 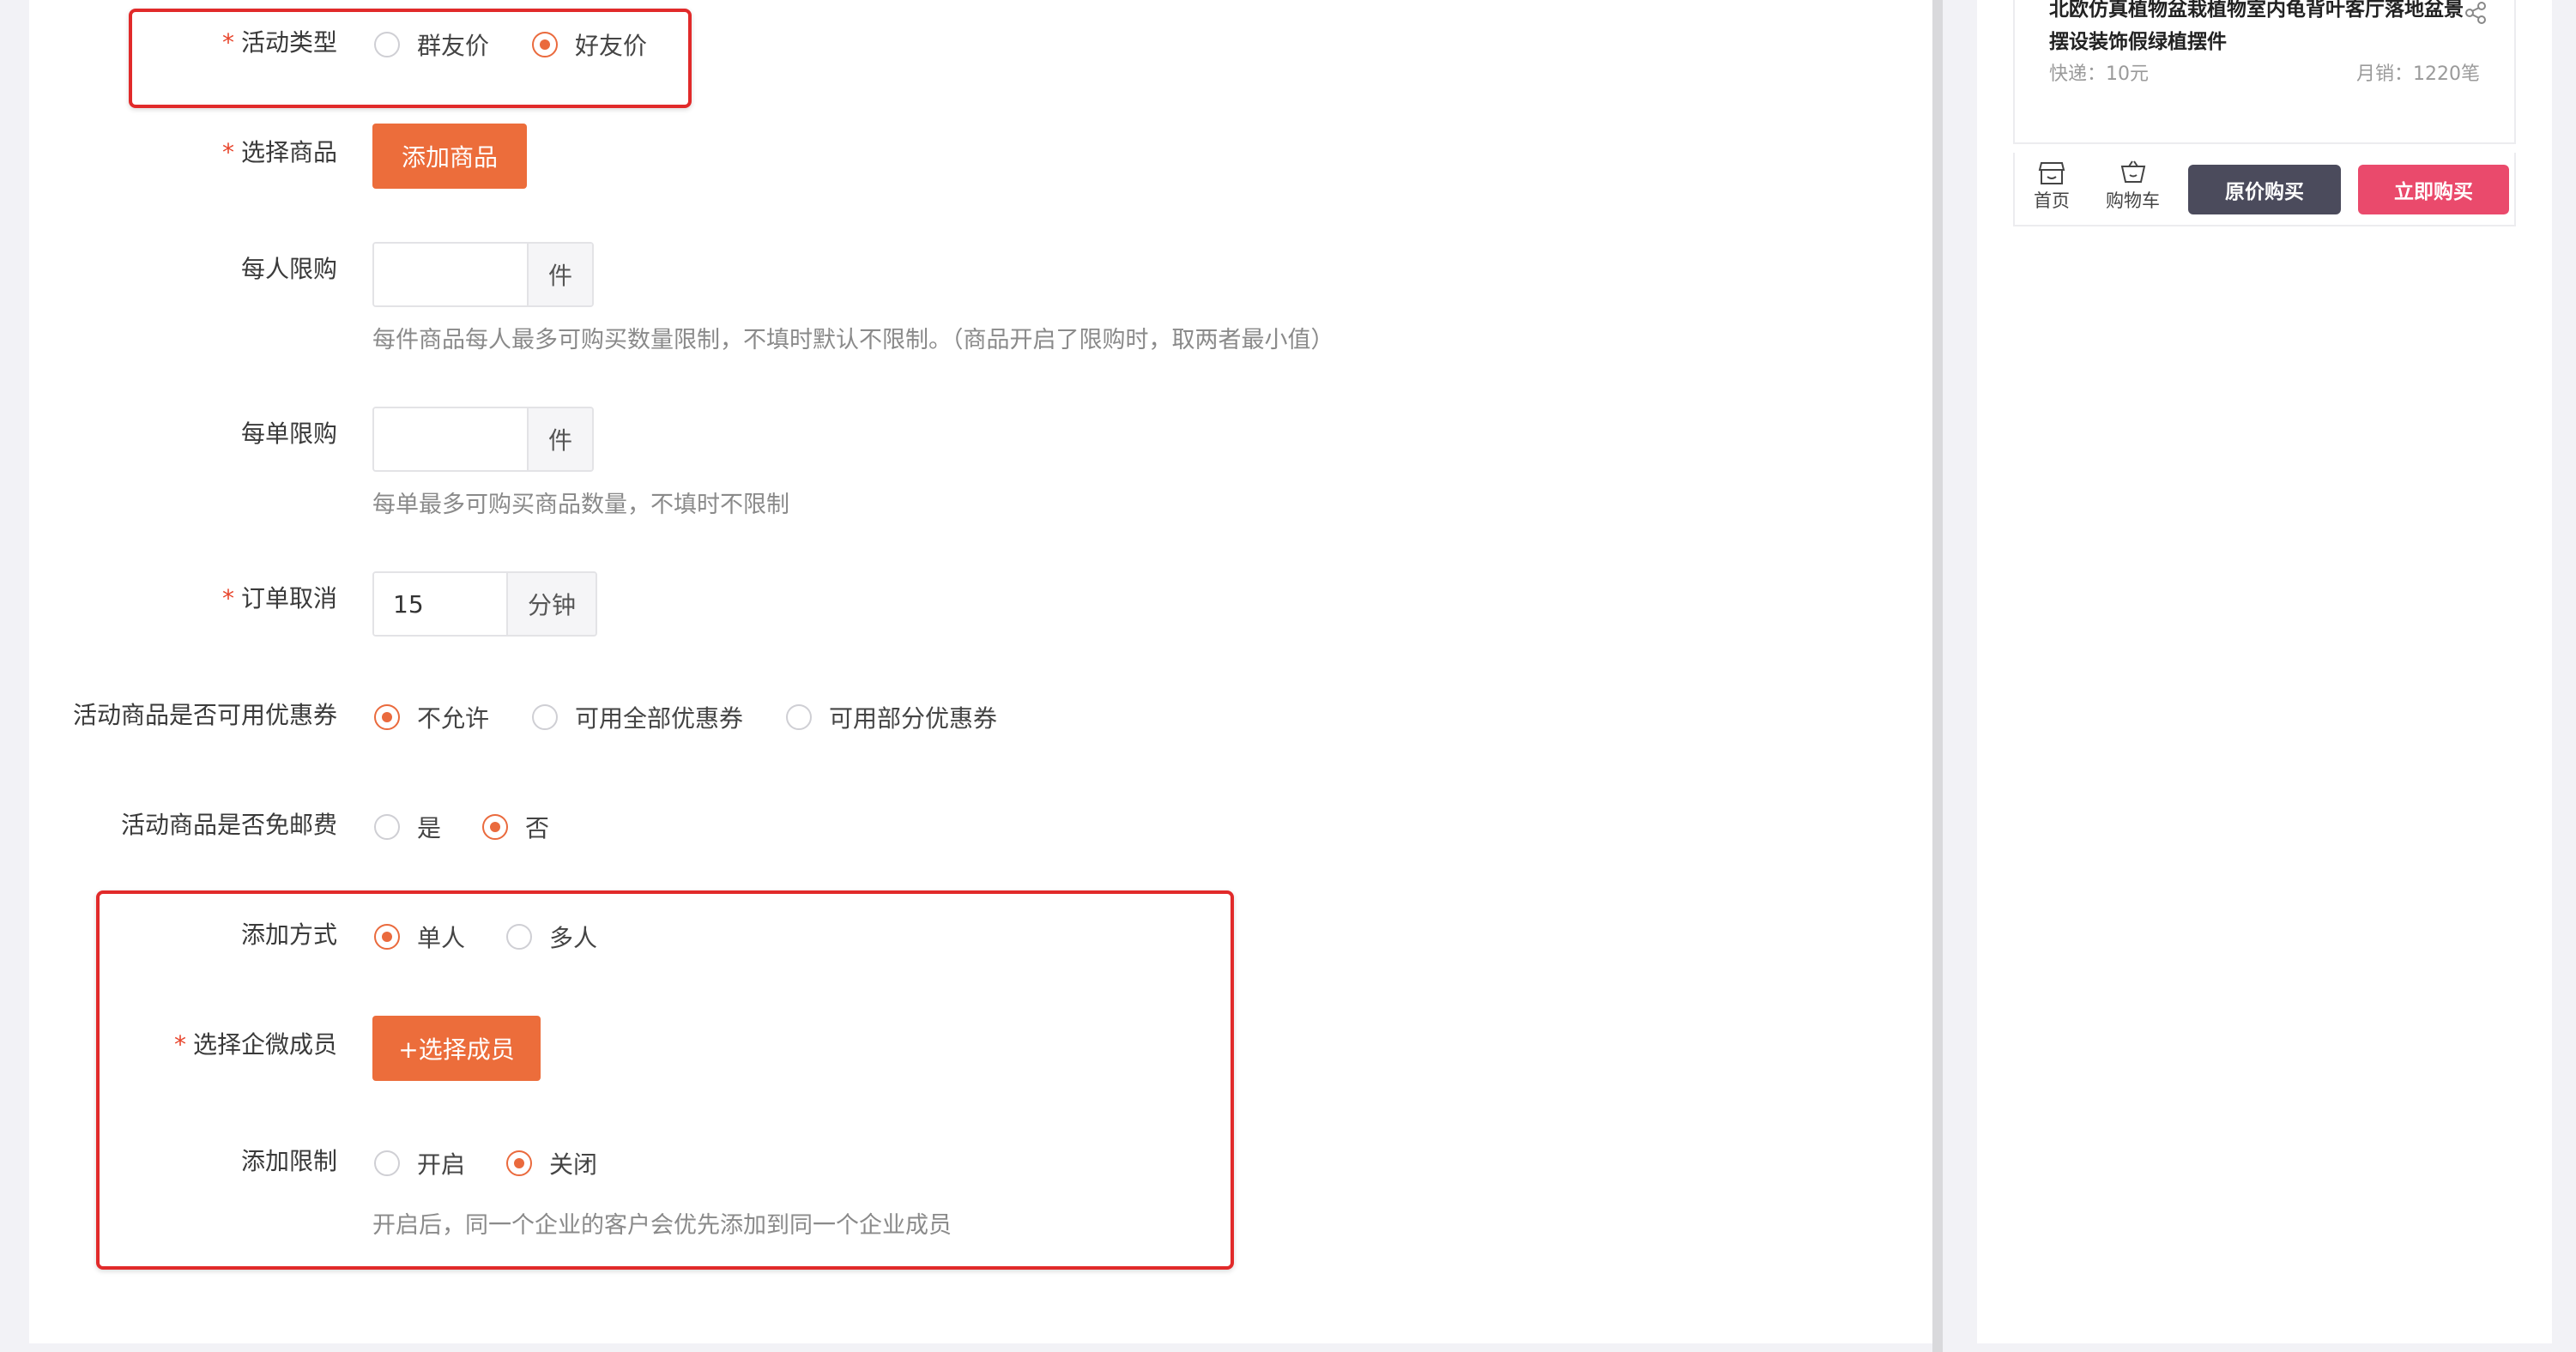 I want to click on per-order-limit-hint: 每单最多可购买商品数量，不填时不限制, so click(x=580, y=505).